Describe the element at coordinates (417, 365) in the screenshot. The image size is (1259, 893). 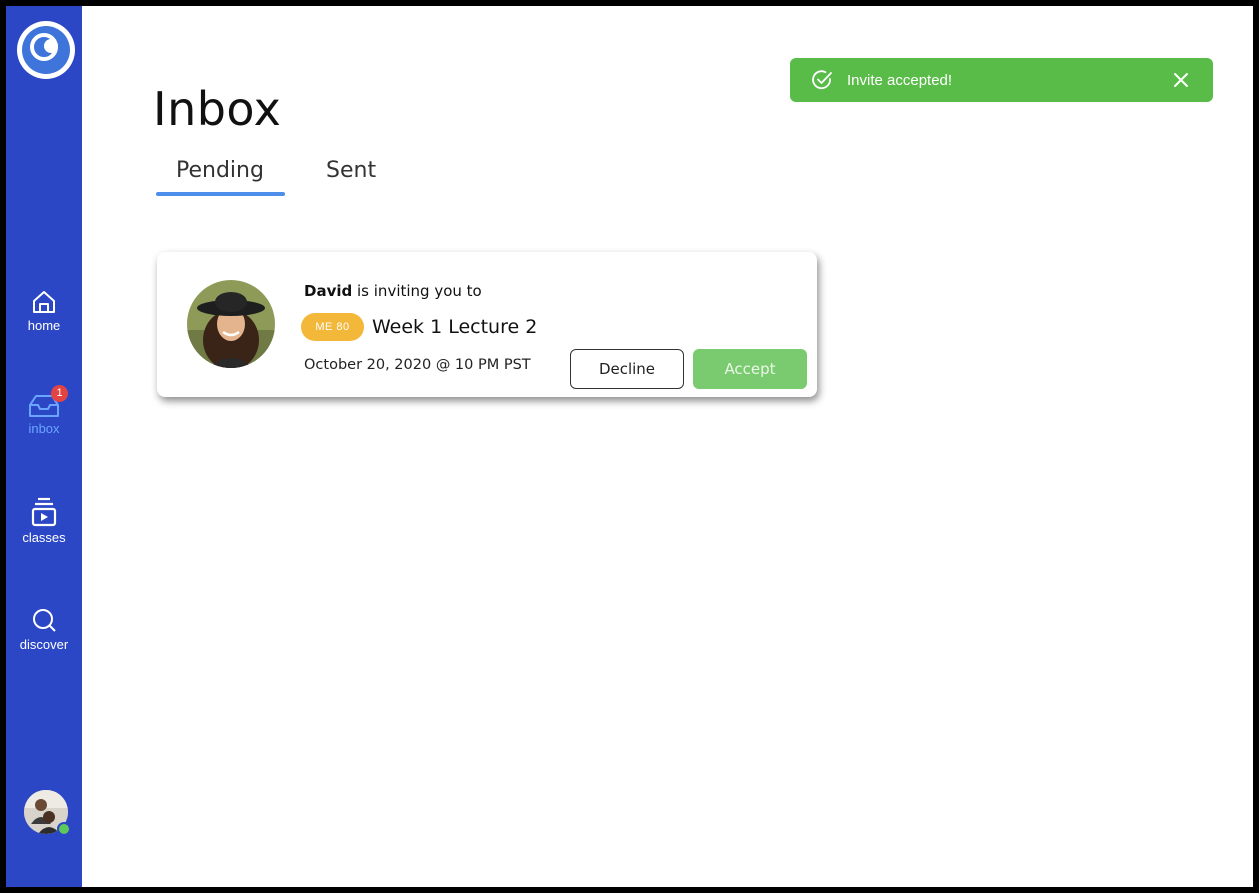
I see `event-datetime: October 20, 2020 @ 10 PM PST` at that location.